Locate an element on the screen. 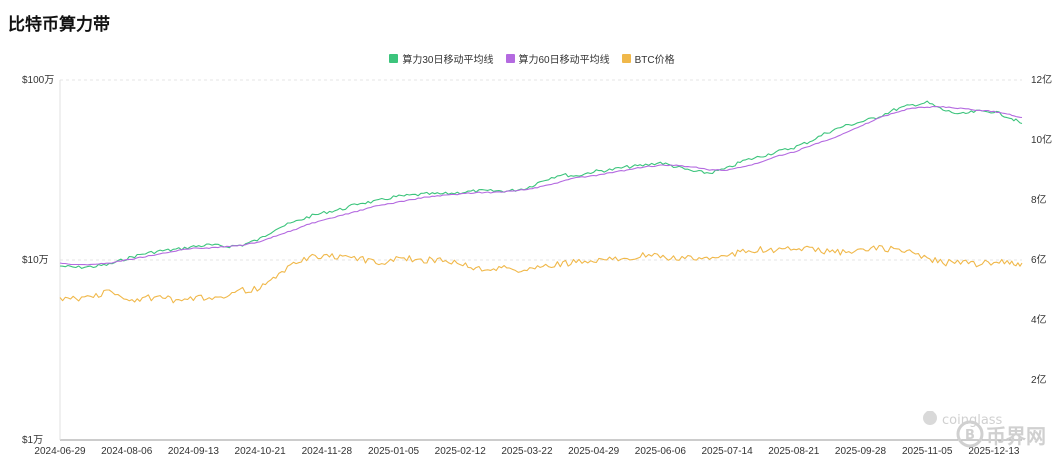 Image resolution: width=1064 pixels, height=462 pixels. x-tick-label-1: 2024-08-06 is located at coordinates (127, 451).